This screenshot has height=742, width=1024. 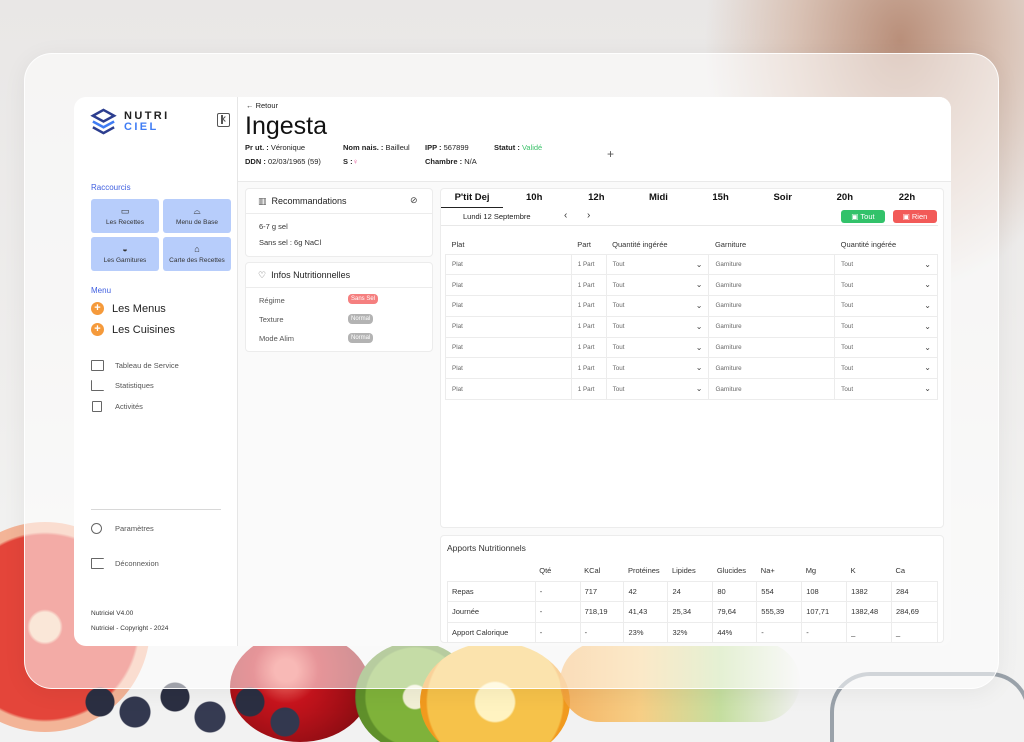 What do you see at coordinates (101, 290) in the screenshot?
I see `menu-title: Menu` at bounding box center [101, 290].